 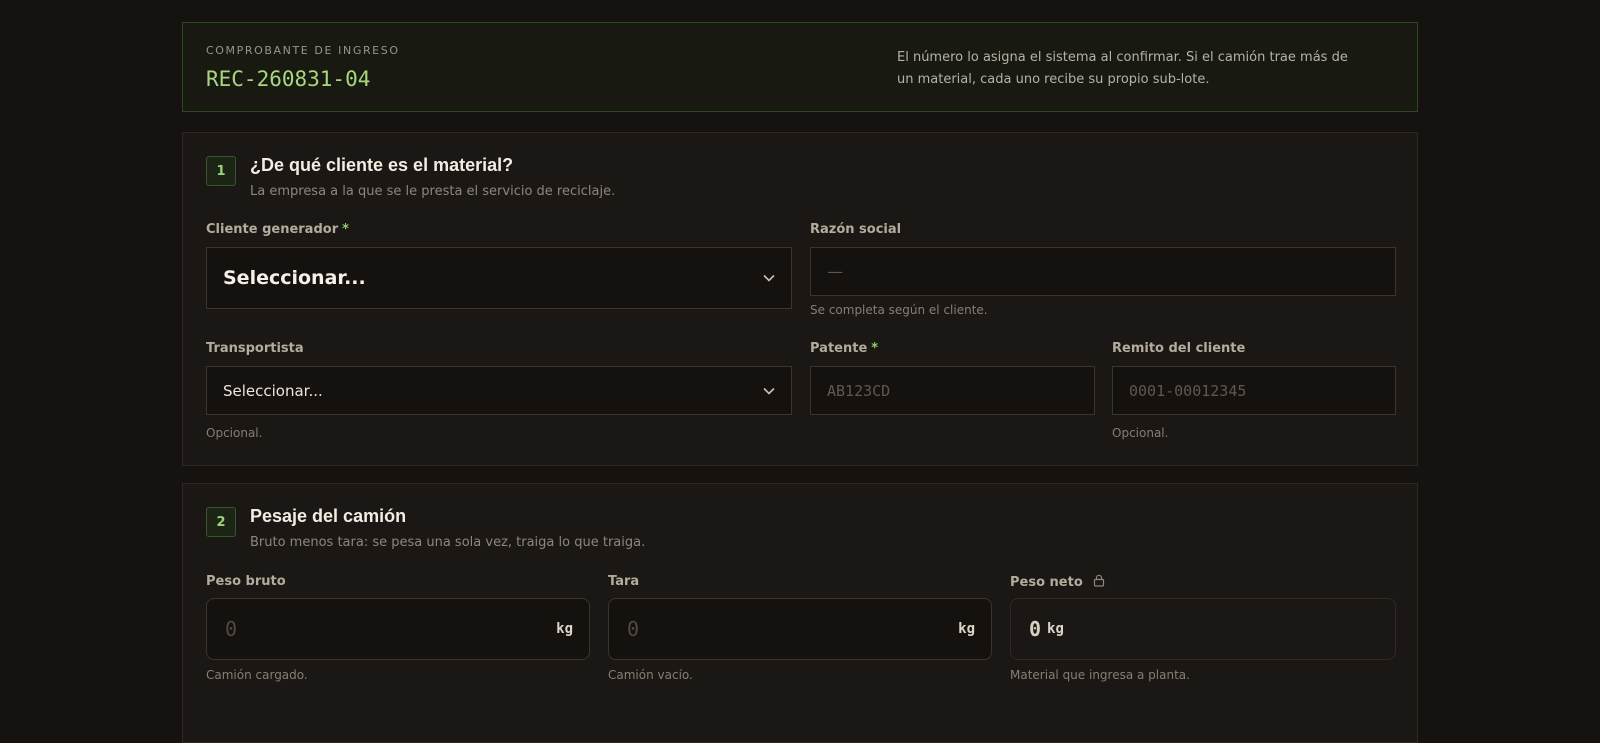 What do you see at coordinates (328, 516) in the screenshot?
I see `section-title: Pesaje del camión` at bounding box center [328, 516].